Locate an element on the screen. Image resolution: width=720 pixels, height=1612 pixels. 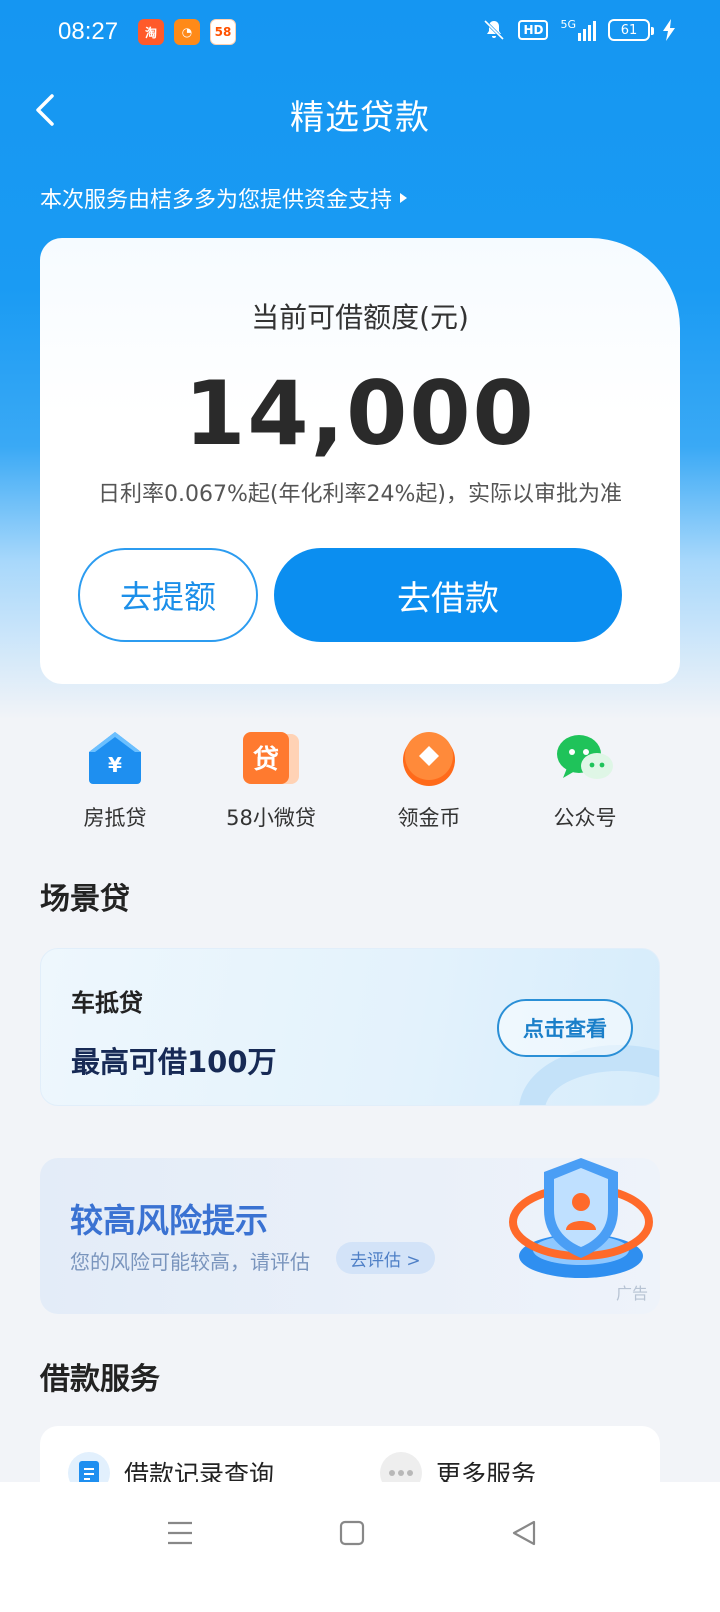
quick-entry-gold-coin: 领金币 is located at coordinates (429, 780).